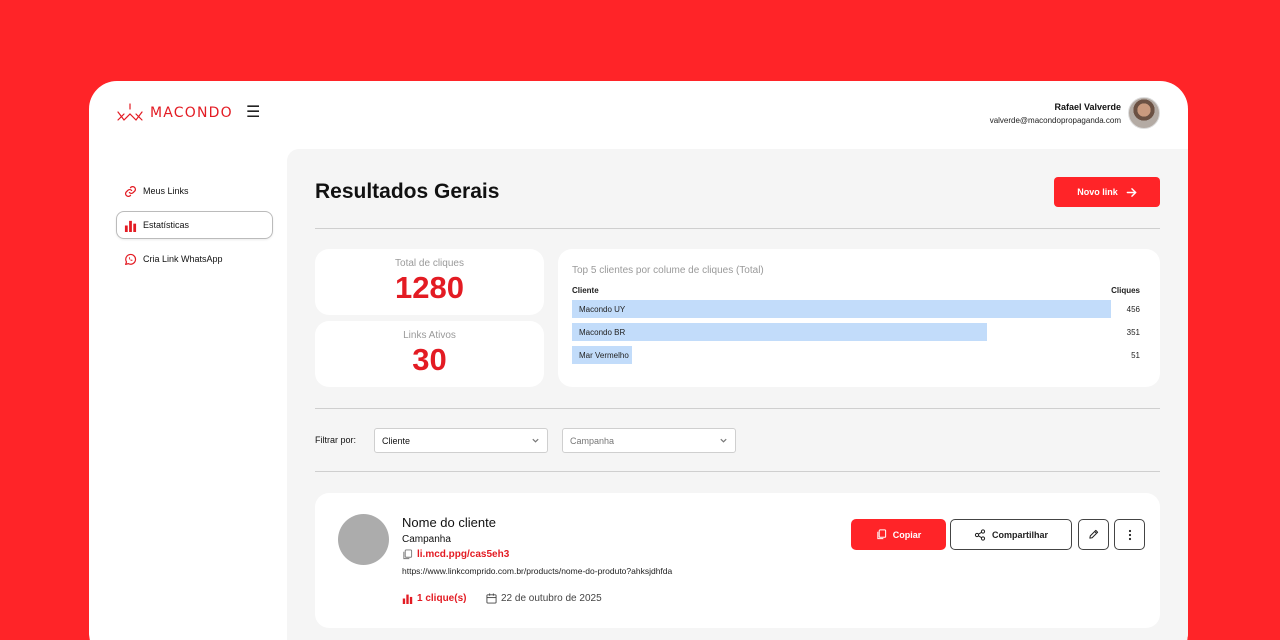 The height and width of the screenshot is (640, 1280). What do you see at coordinates (980, 534) in the screenshot?
I see `share-icon` at bounding box center [980, 534].